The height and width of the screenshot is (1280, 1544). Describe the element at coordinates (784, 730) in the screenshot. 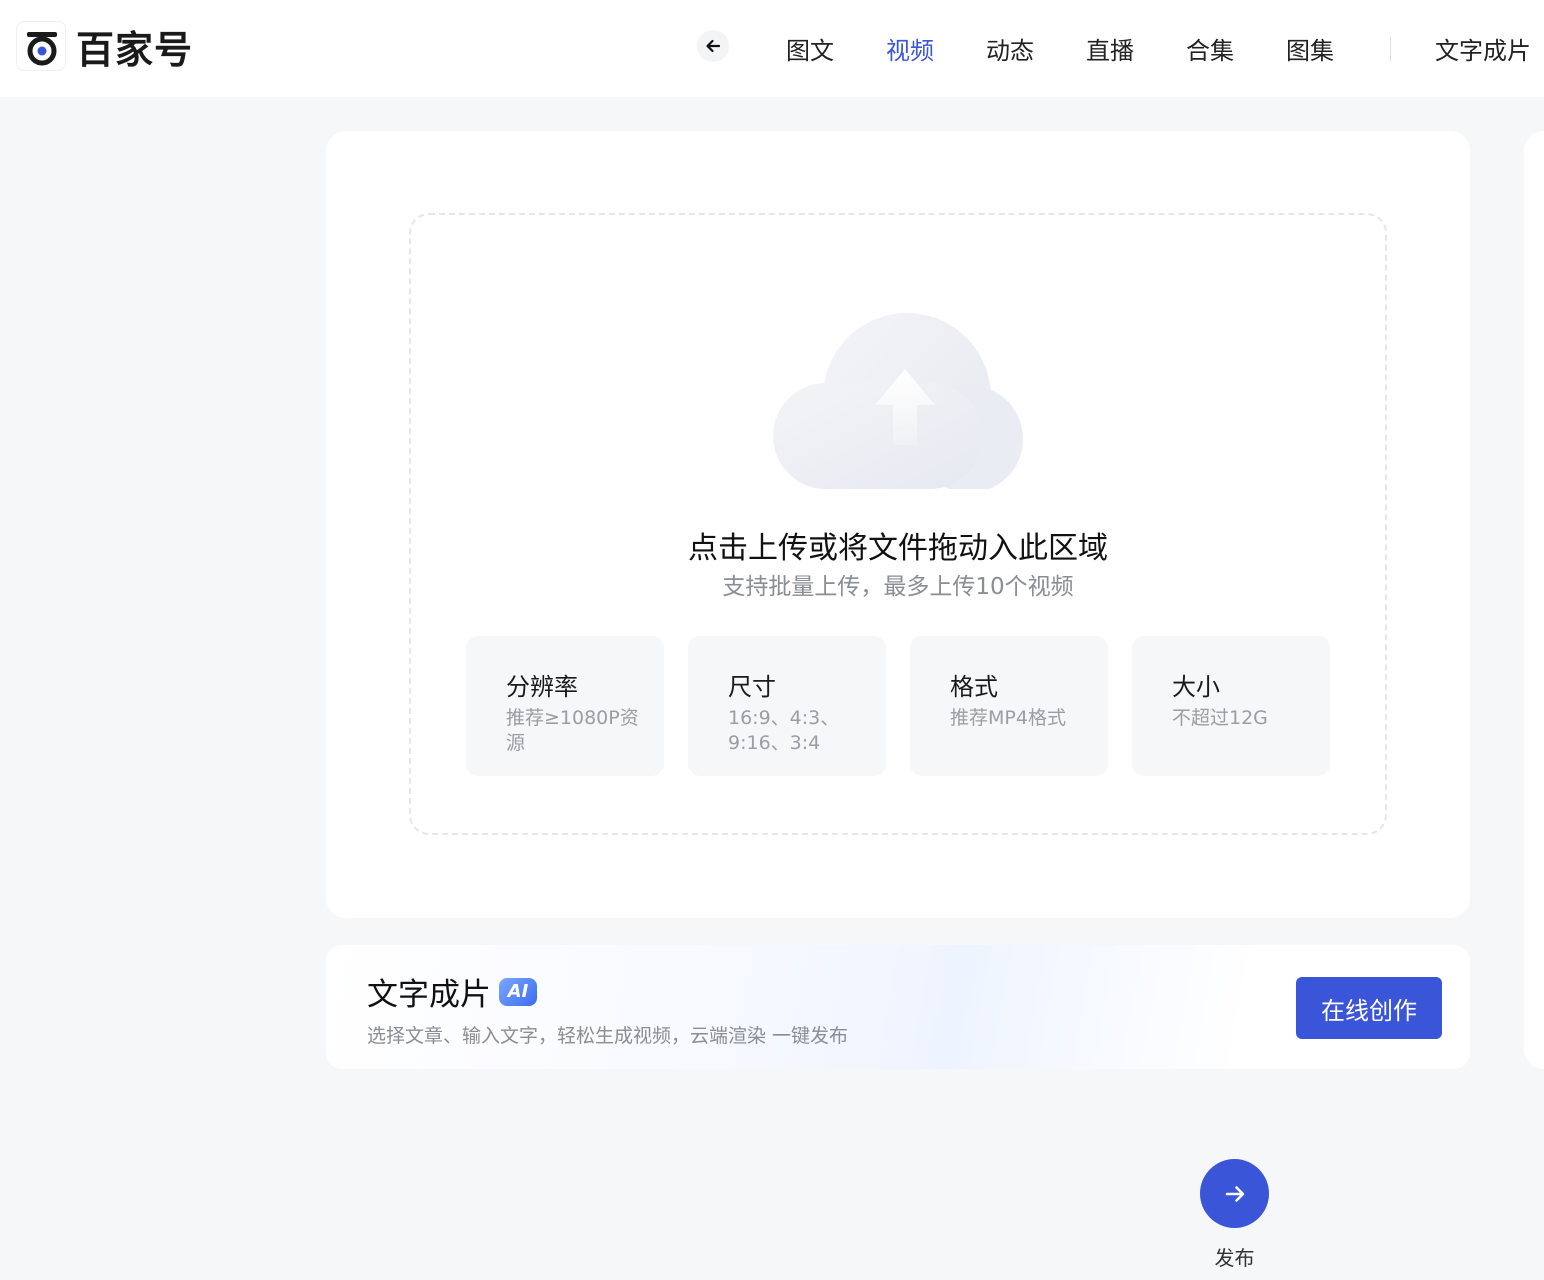

I see `spec-desc: 16:9、4:3、9:16、3:4` at that location.